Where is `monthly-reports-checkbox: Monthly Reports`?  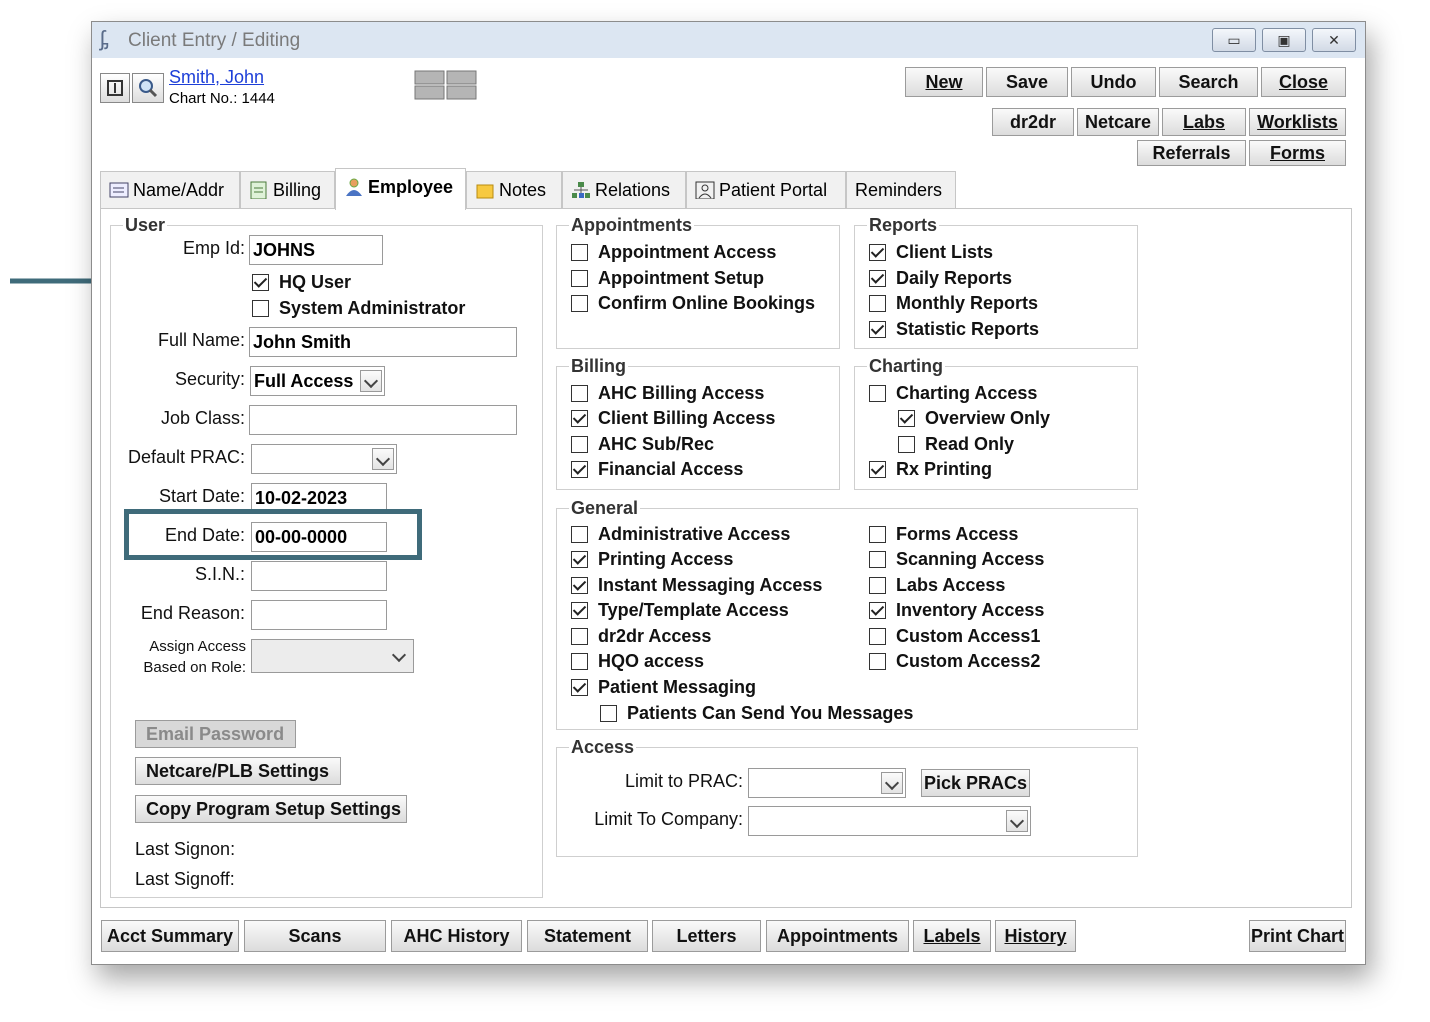
monthly-reports-checkbox: Monthly Reports is located at coordinates (953, 303).